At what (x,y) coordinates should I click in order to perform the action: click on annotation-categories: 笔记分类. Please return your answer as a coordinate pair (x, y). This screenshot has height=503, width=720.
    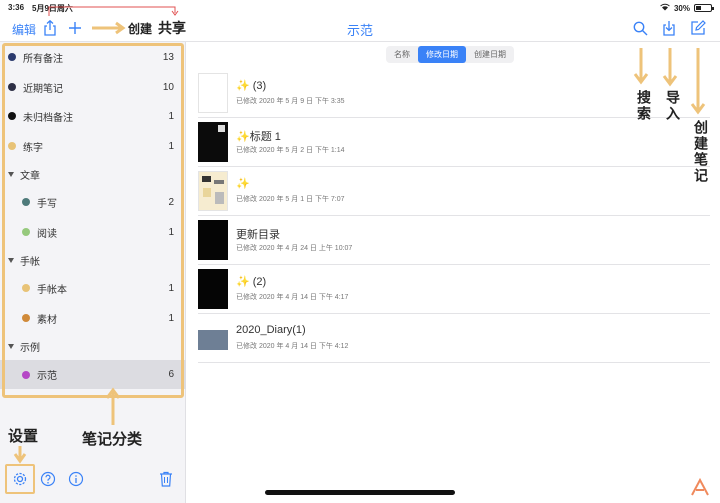
    Looking at the image, I should click on (112, 439).